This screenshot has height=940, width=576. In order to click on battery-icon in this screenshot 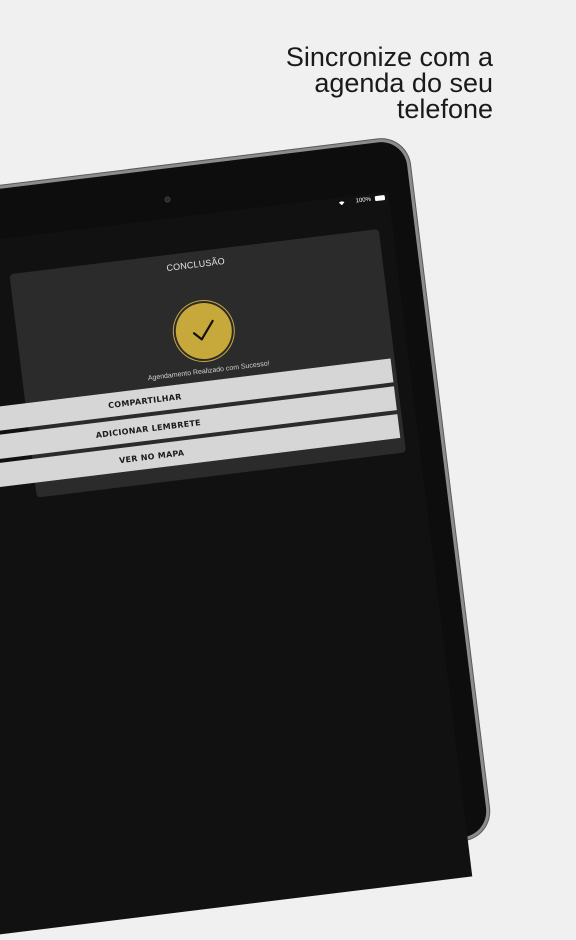, I will do `click(380, 198)`.